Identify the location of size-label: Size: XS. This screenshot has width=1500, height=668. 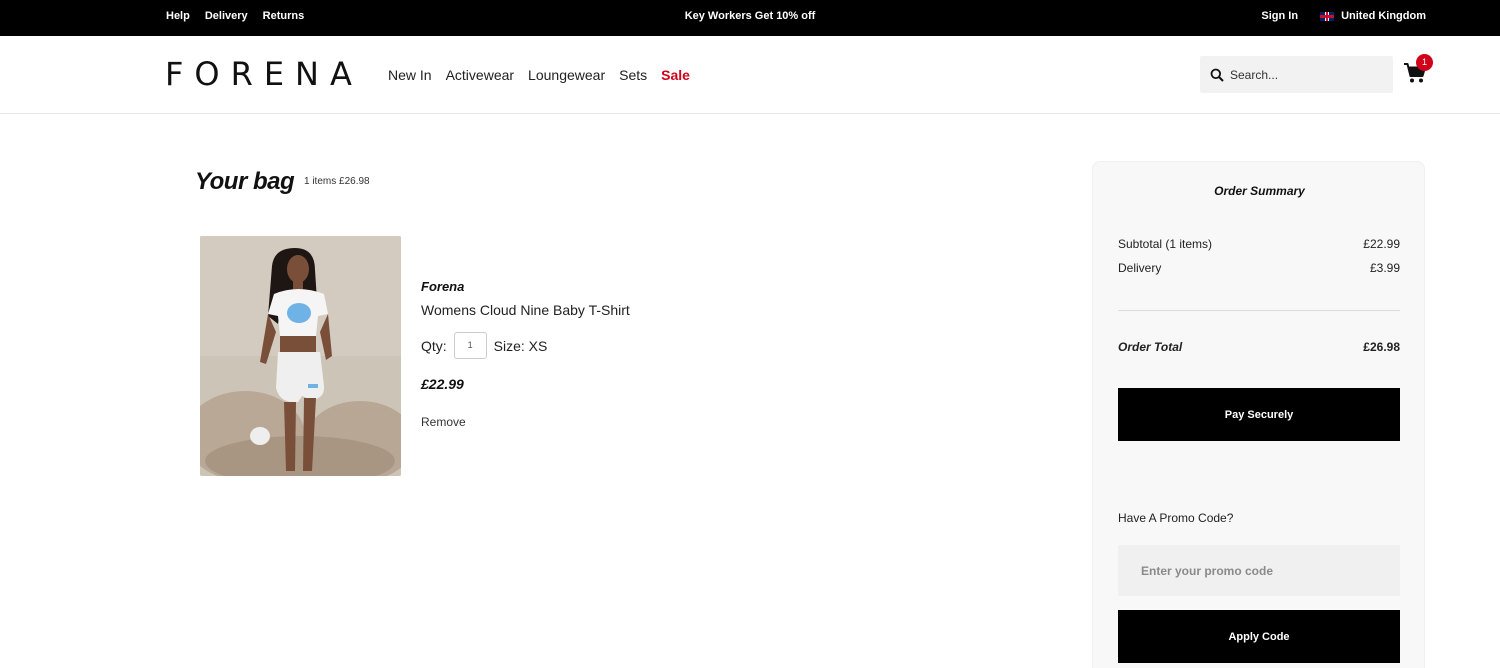
(520, 345).